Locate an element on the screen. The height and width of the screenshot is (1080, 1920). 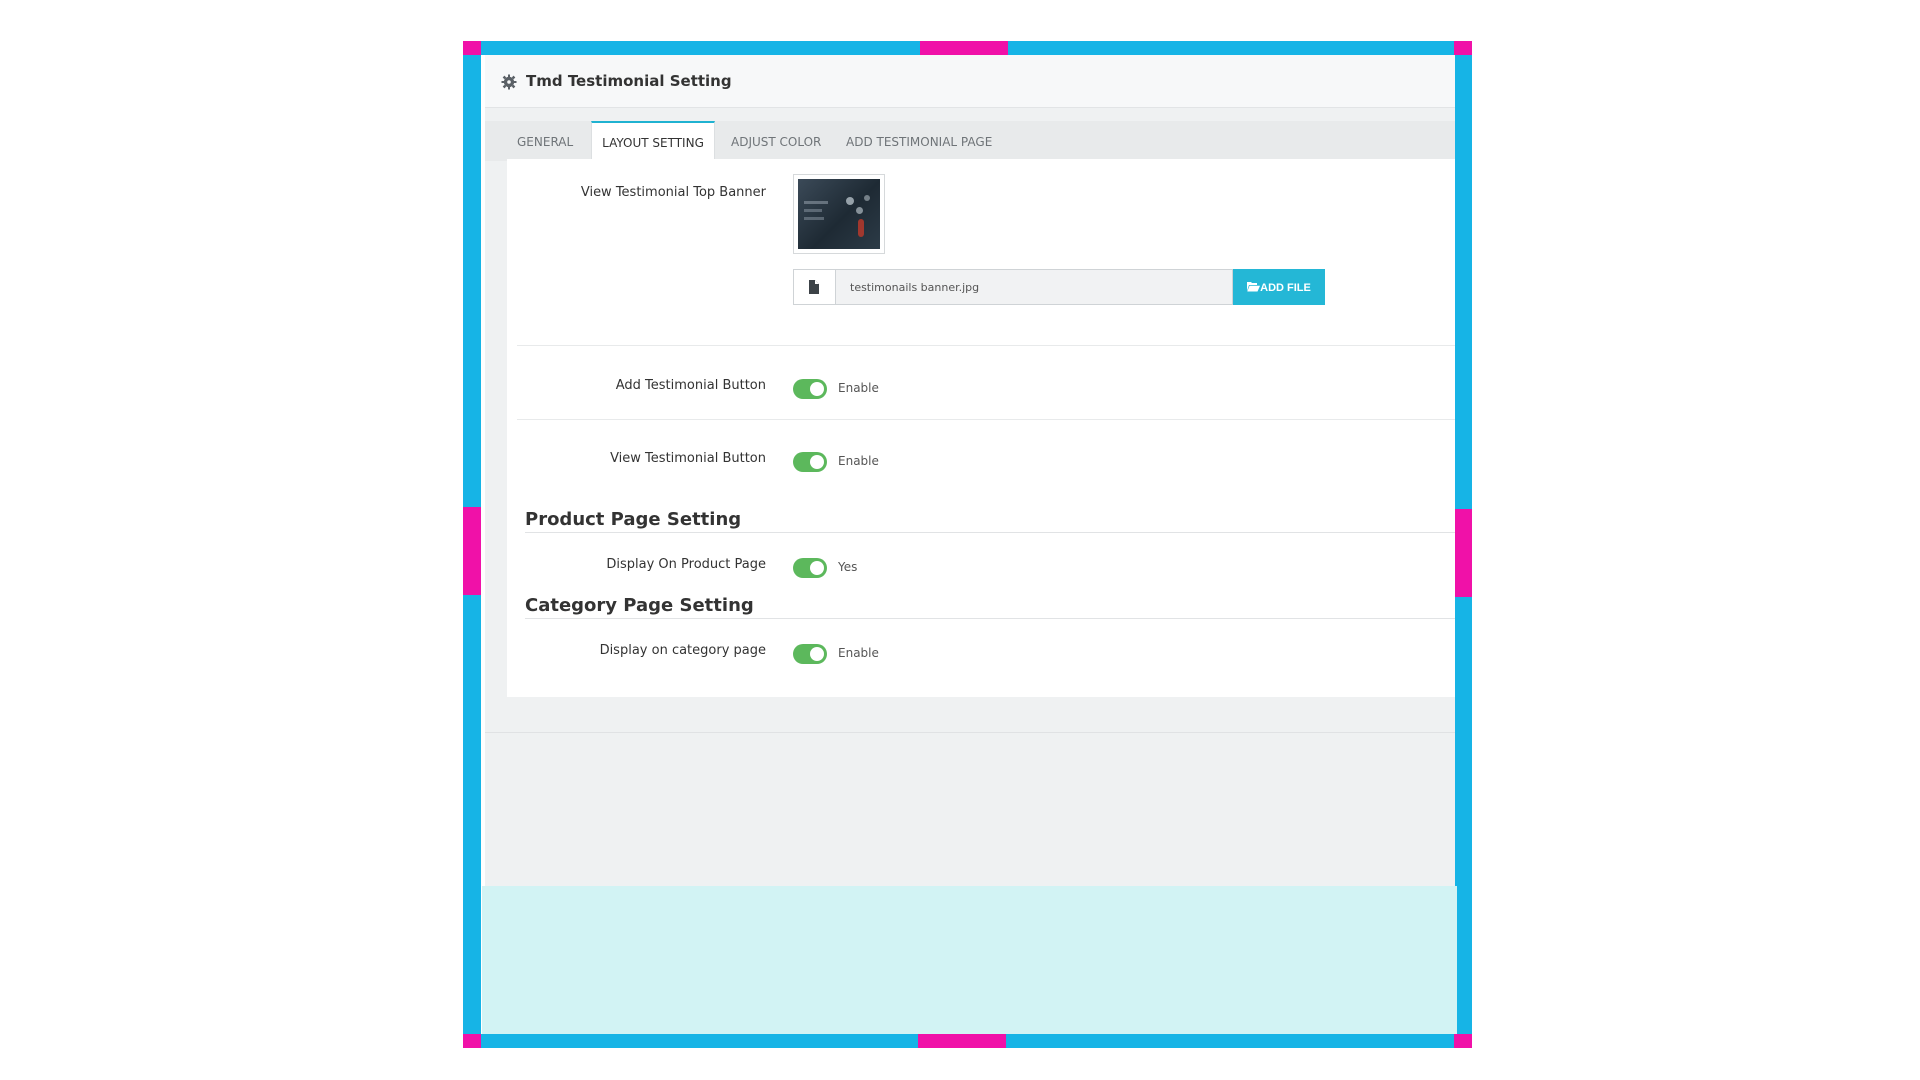
add-testimonial-button-label: Add Testimonial Button is located at coordinates (690, 385).